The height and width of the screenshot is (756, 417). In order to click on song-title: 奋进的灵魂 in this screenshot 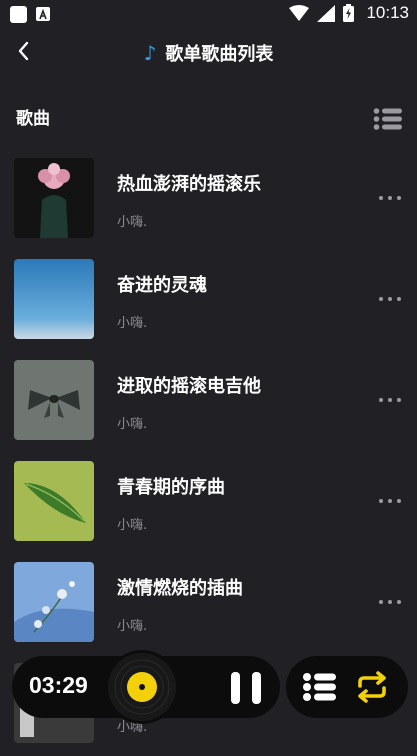, I will do `click(162, 285)`.